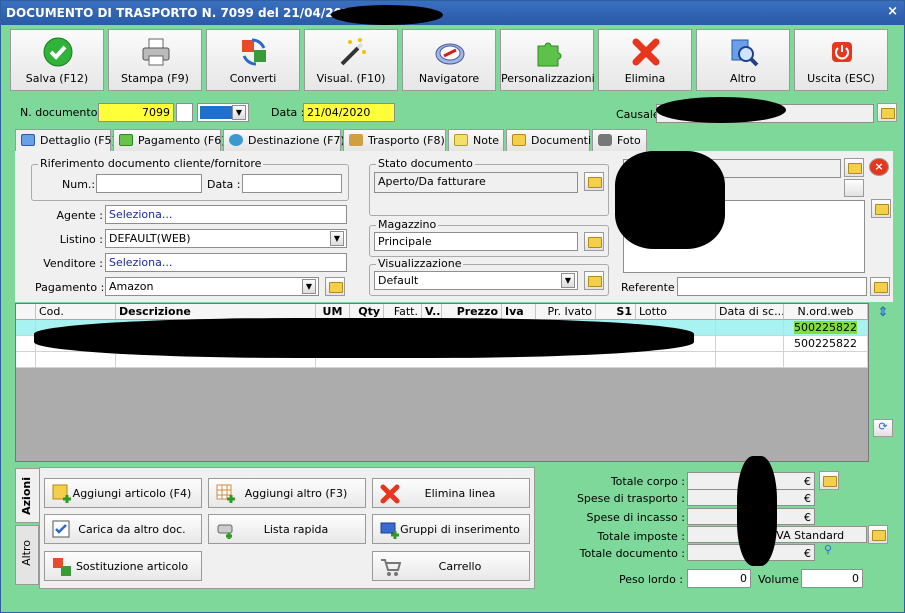  What do you see at coordinates (879, 167) in the screenshot?
I see `clear-cliente-button: ×` at bounding box center [879, 167].